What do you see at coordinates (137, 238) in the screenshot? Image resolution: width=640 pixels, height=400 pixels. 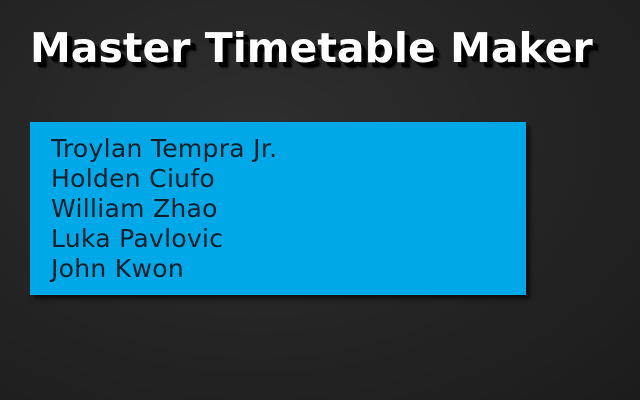 I see `credit-name: Luka Pavlovic` at bounding box center [137, 238].